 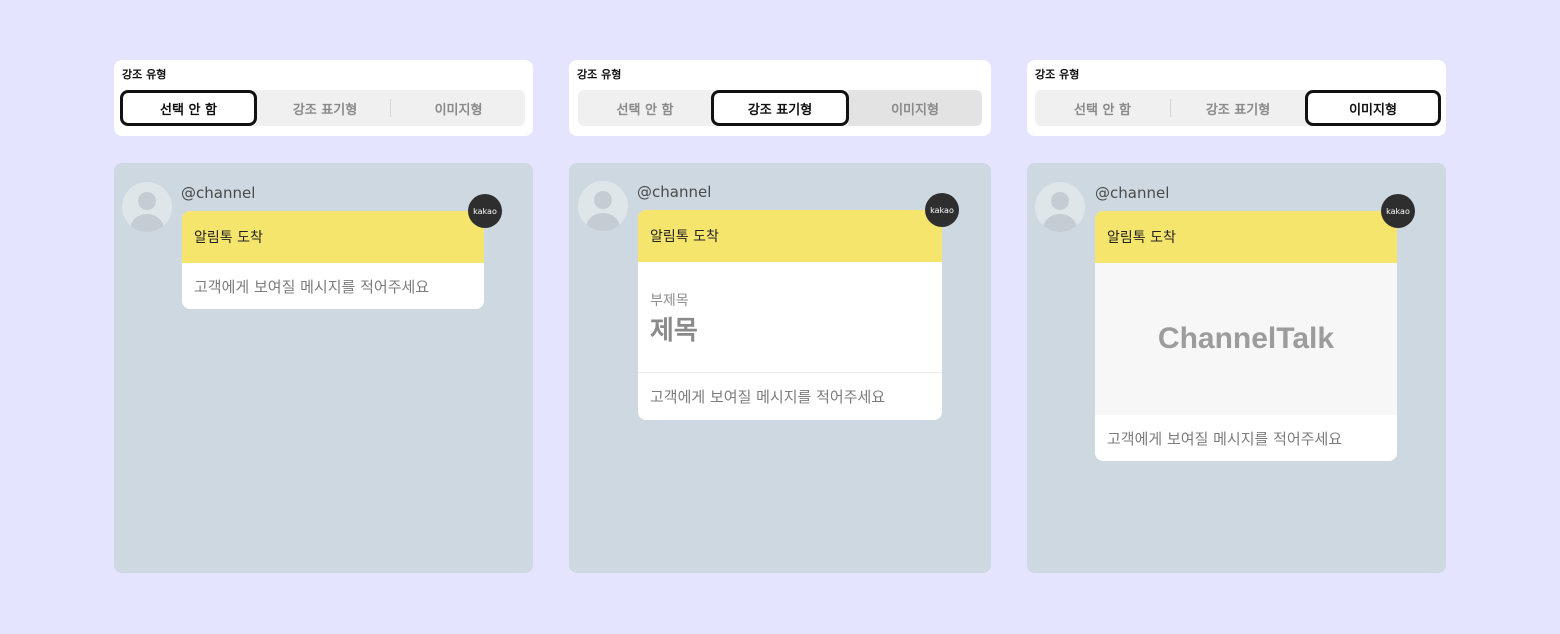 I want to click on emphasis-title: 제목, so click(x=674, y=331).